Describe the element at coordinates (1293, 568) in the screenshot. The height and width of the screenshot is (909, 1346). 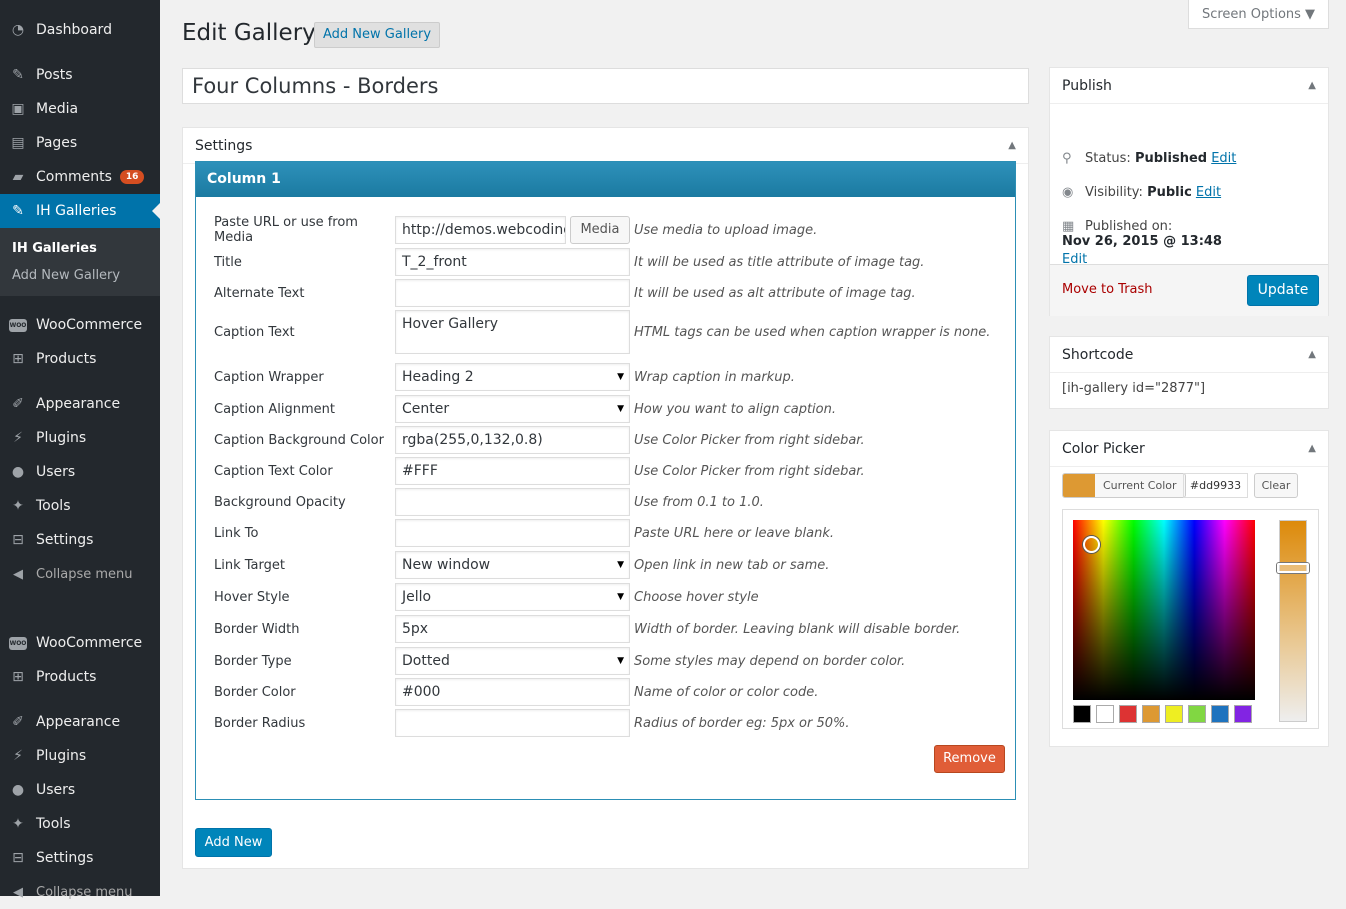
I see `hue-slider-handle` at that location.